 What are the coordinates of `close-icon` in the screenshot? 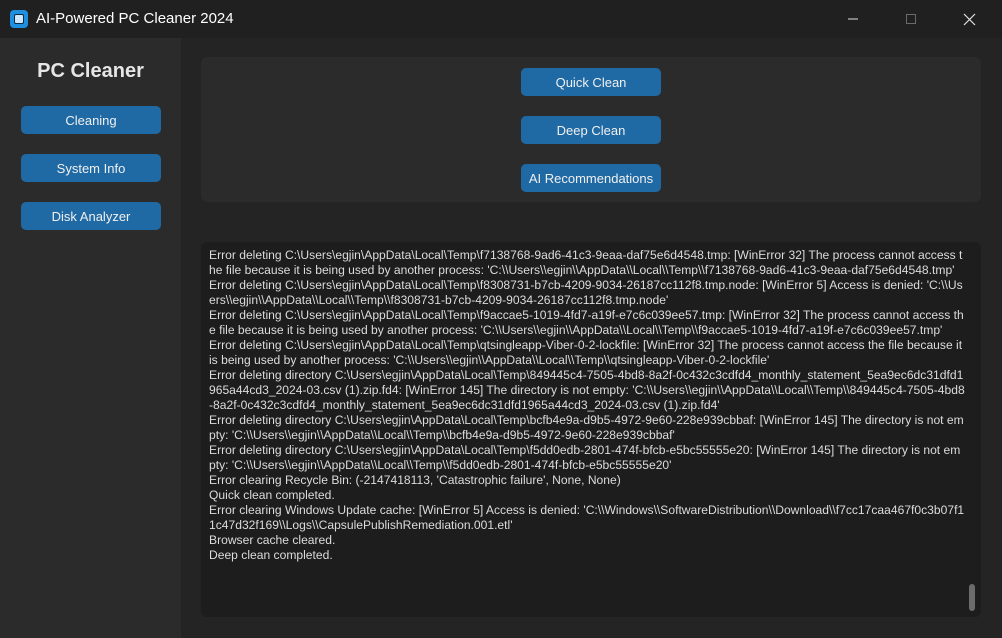 It's located at (969, 19).